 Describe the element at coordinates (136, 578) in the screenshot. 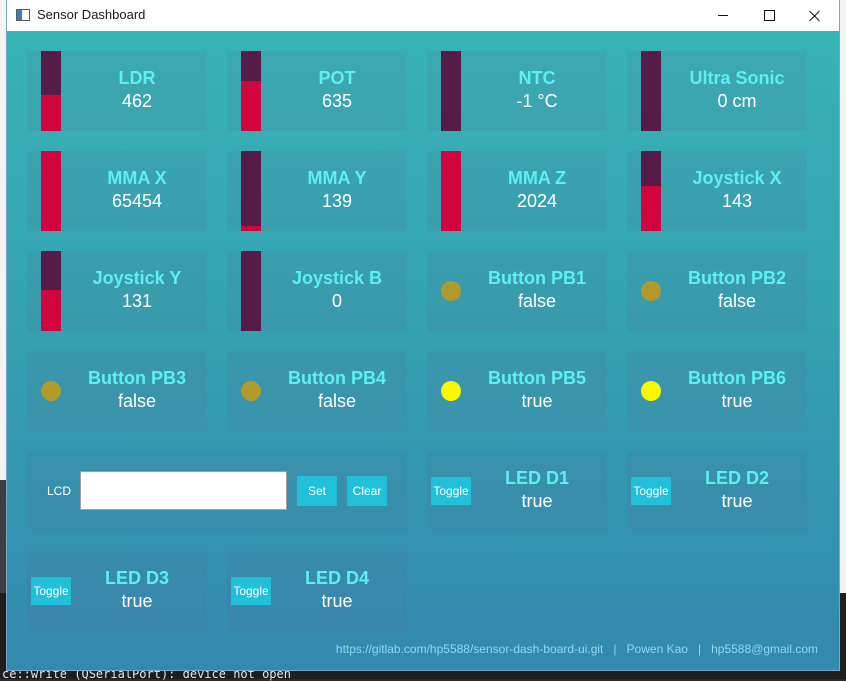

I see `led-name: LED D3` at that location.